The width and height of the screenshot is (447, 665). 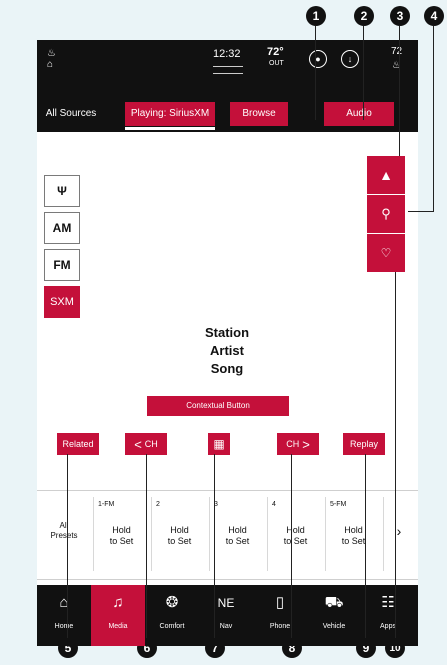 What do you see at coordinates (399, 91) in the screenshot?
I see `callout-3-line` at bounding box center [399, 91].